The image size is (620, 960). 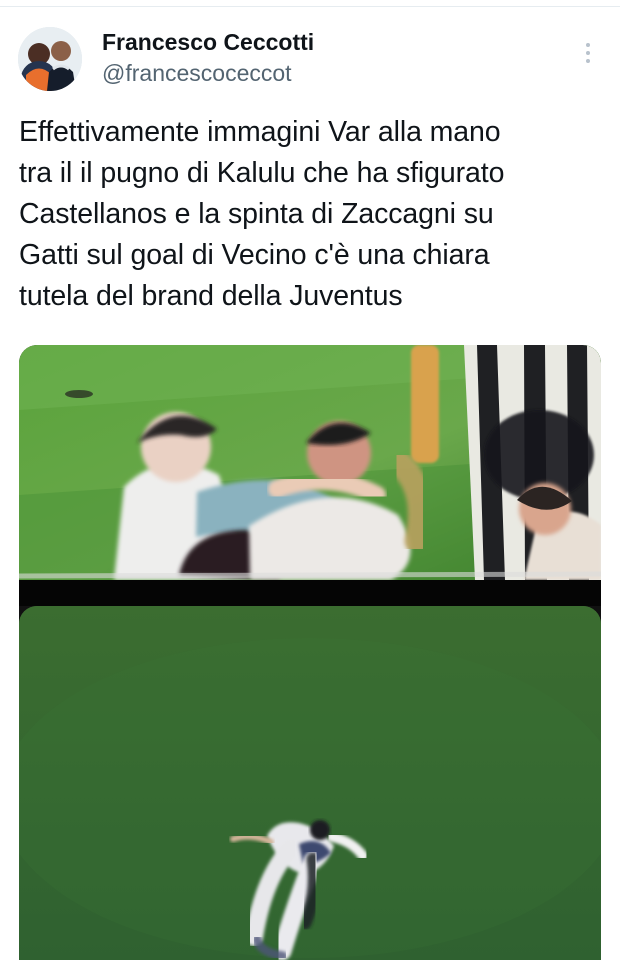 I want to click on user-handle: @francescoceccot, so click(x=312, y=73).